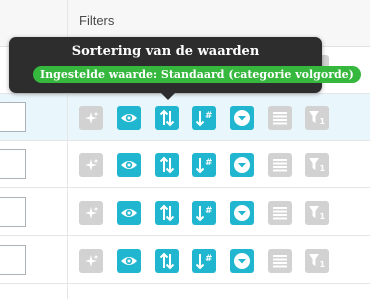  Describe the element at coordinates (97, 20) in the screenshot. I see `filters-column-title: Filters` at that location.